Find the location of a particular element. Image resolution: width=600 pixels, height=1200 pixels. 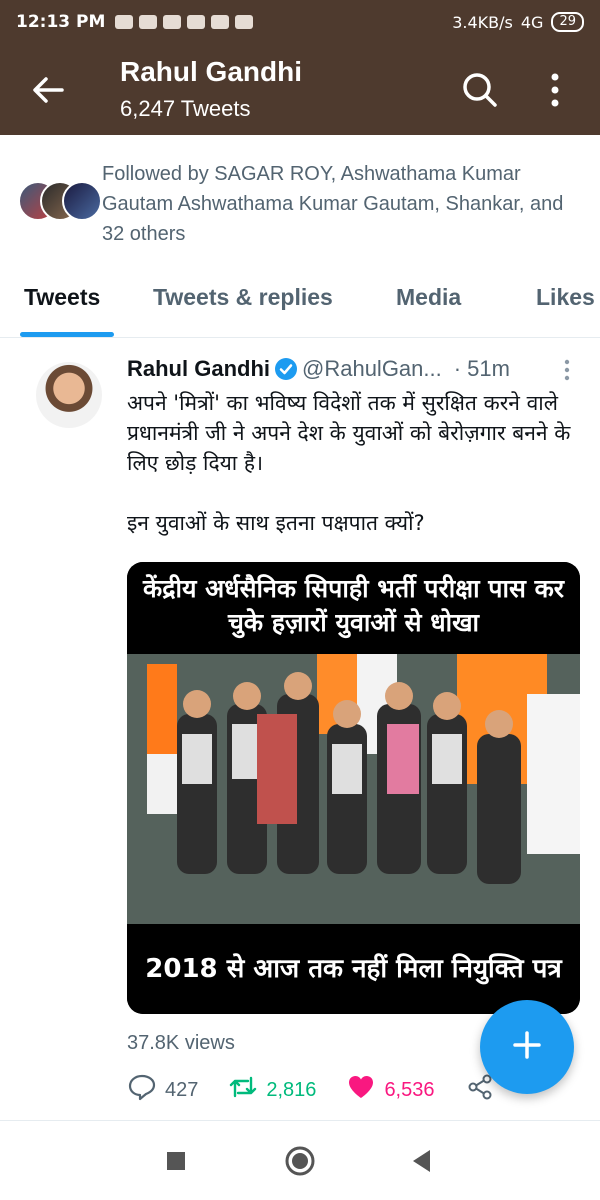

status-time: 12:13 PM is located at coordinates (61, 22).